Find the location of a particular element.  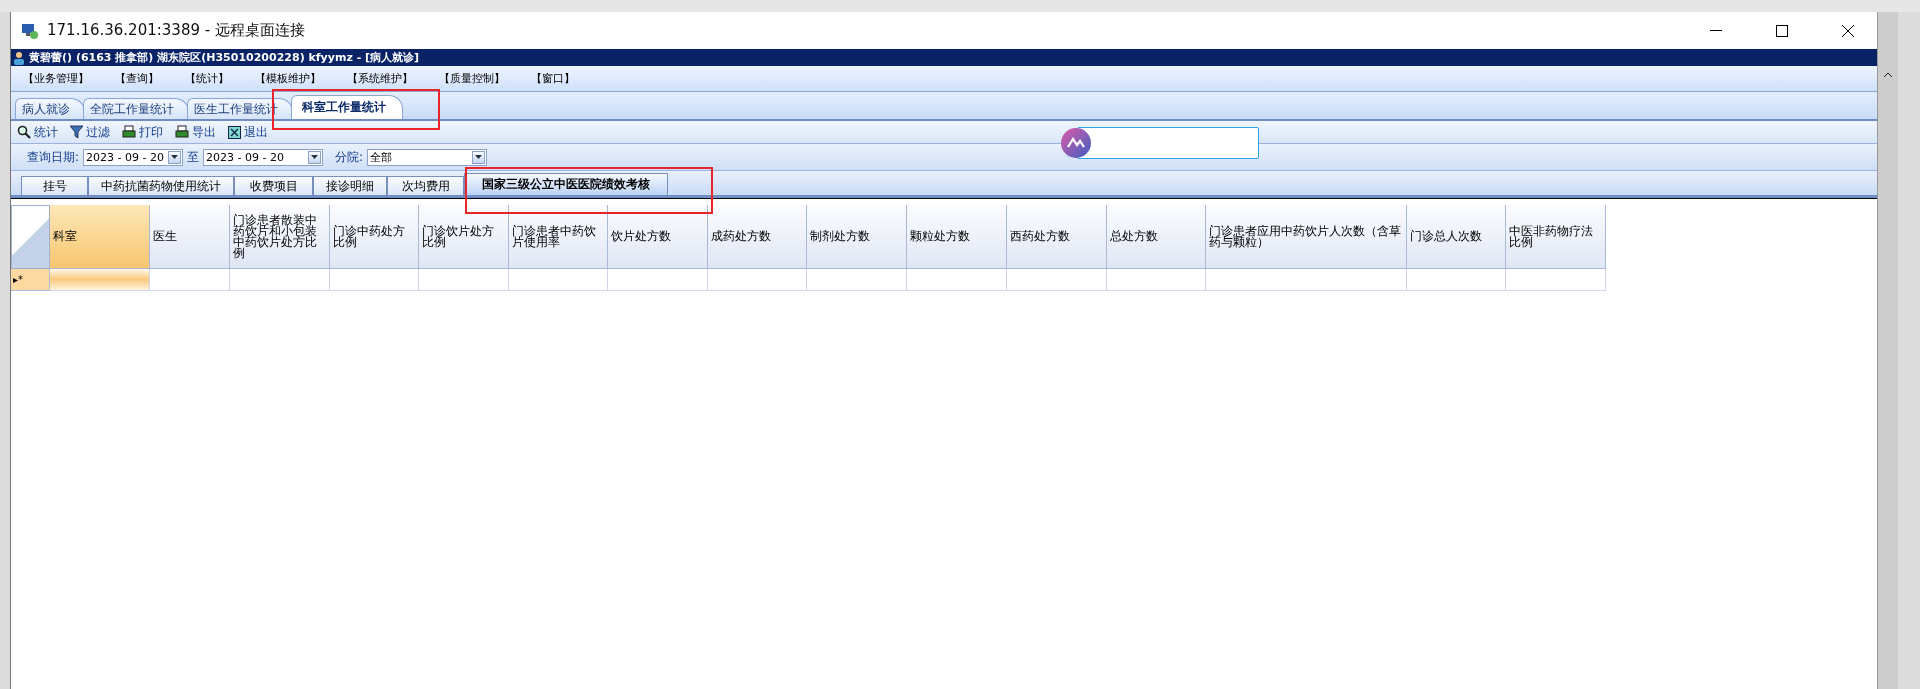

tab: 全院工作量统计 is located at coordinates (136, 108).